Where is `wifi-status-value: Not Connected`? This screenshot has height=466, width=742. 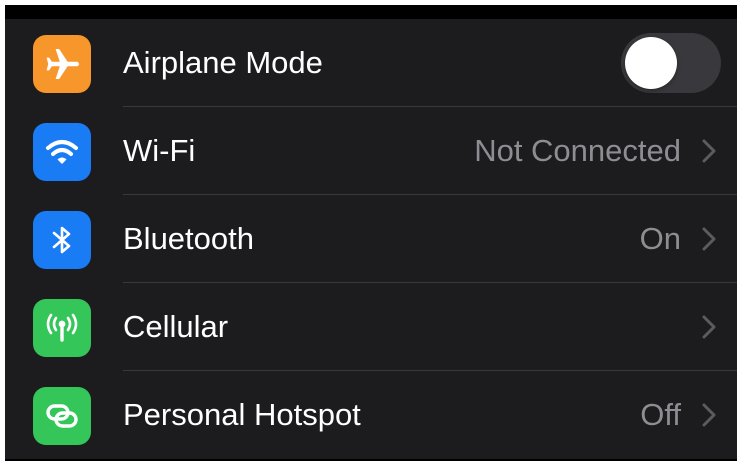 wifi-status-value: Not Connected is located at coordinates (577, 150).